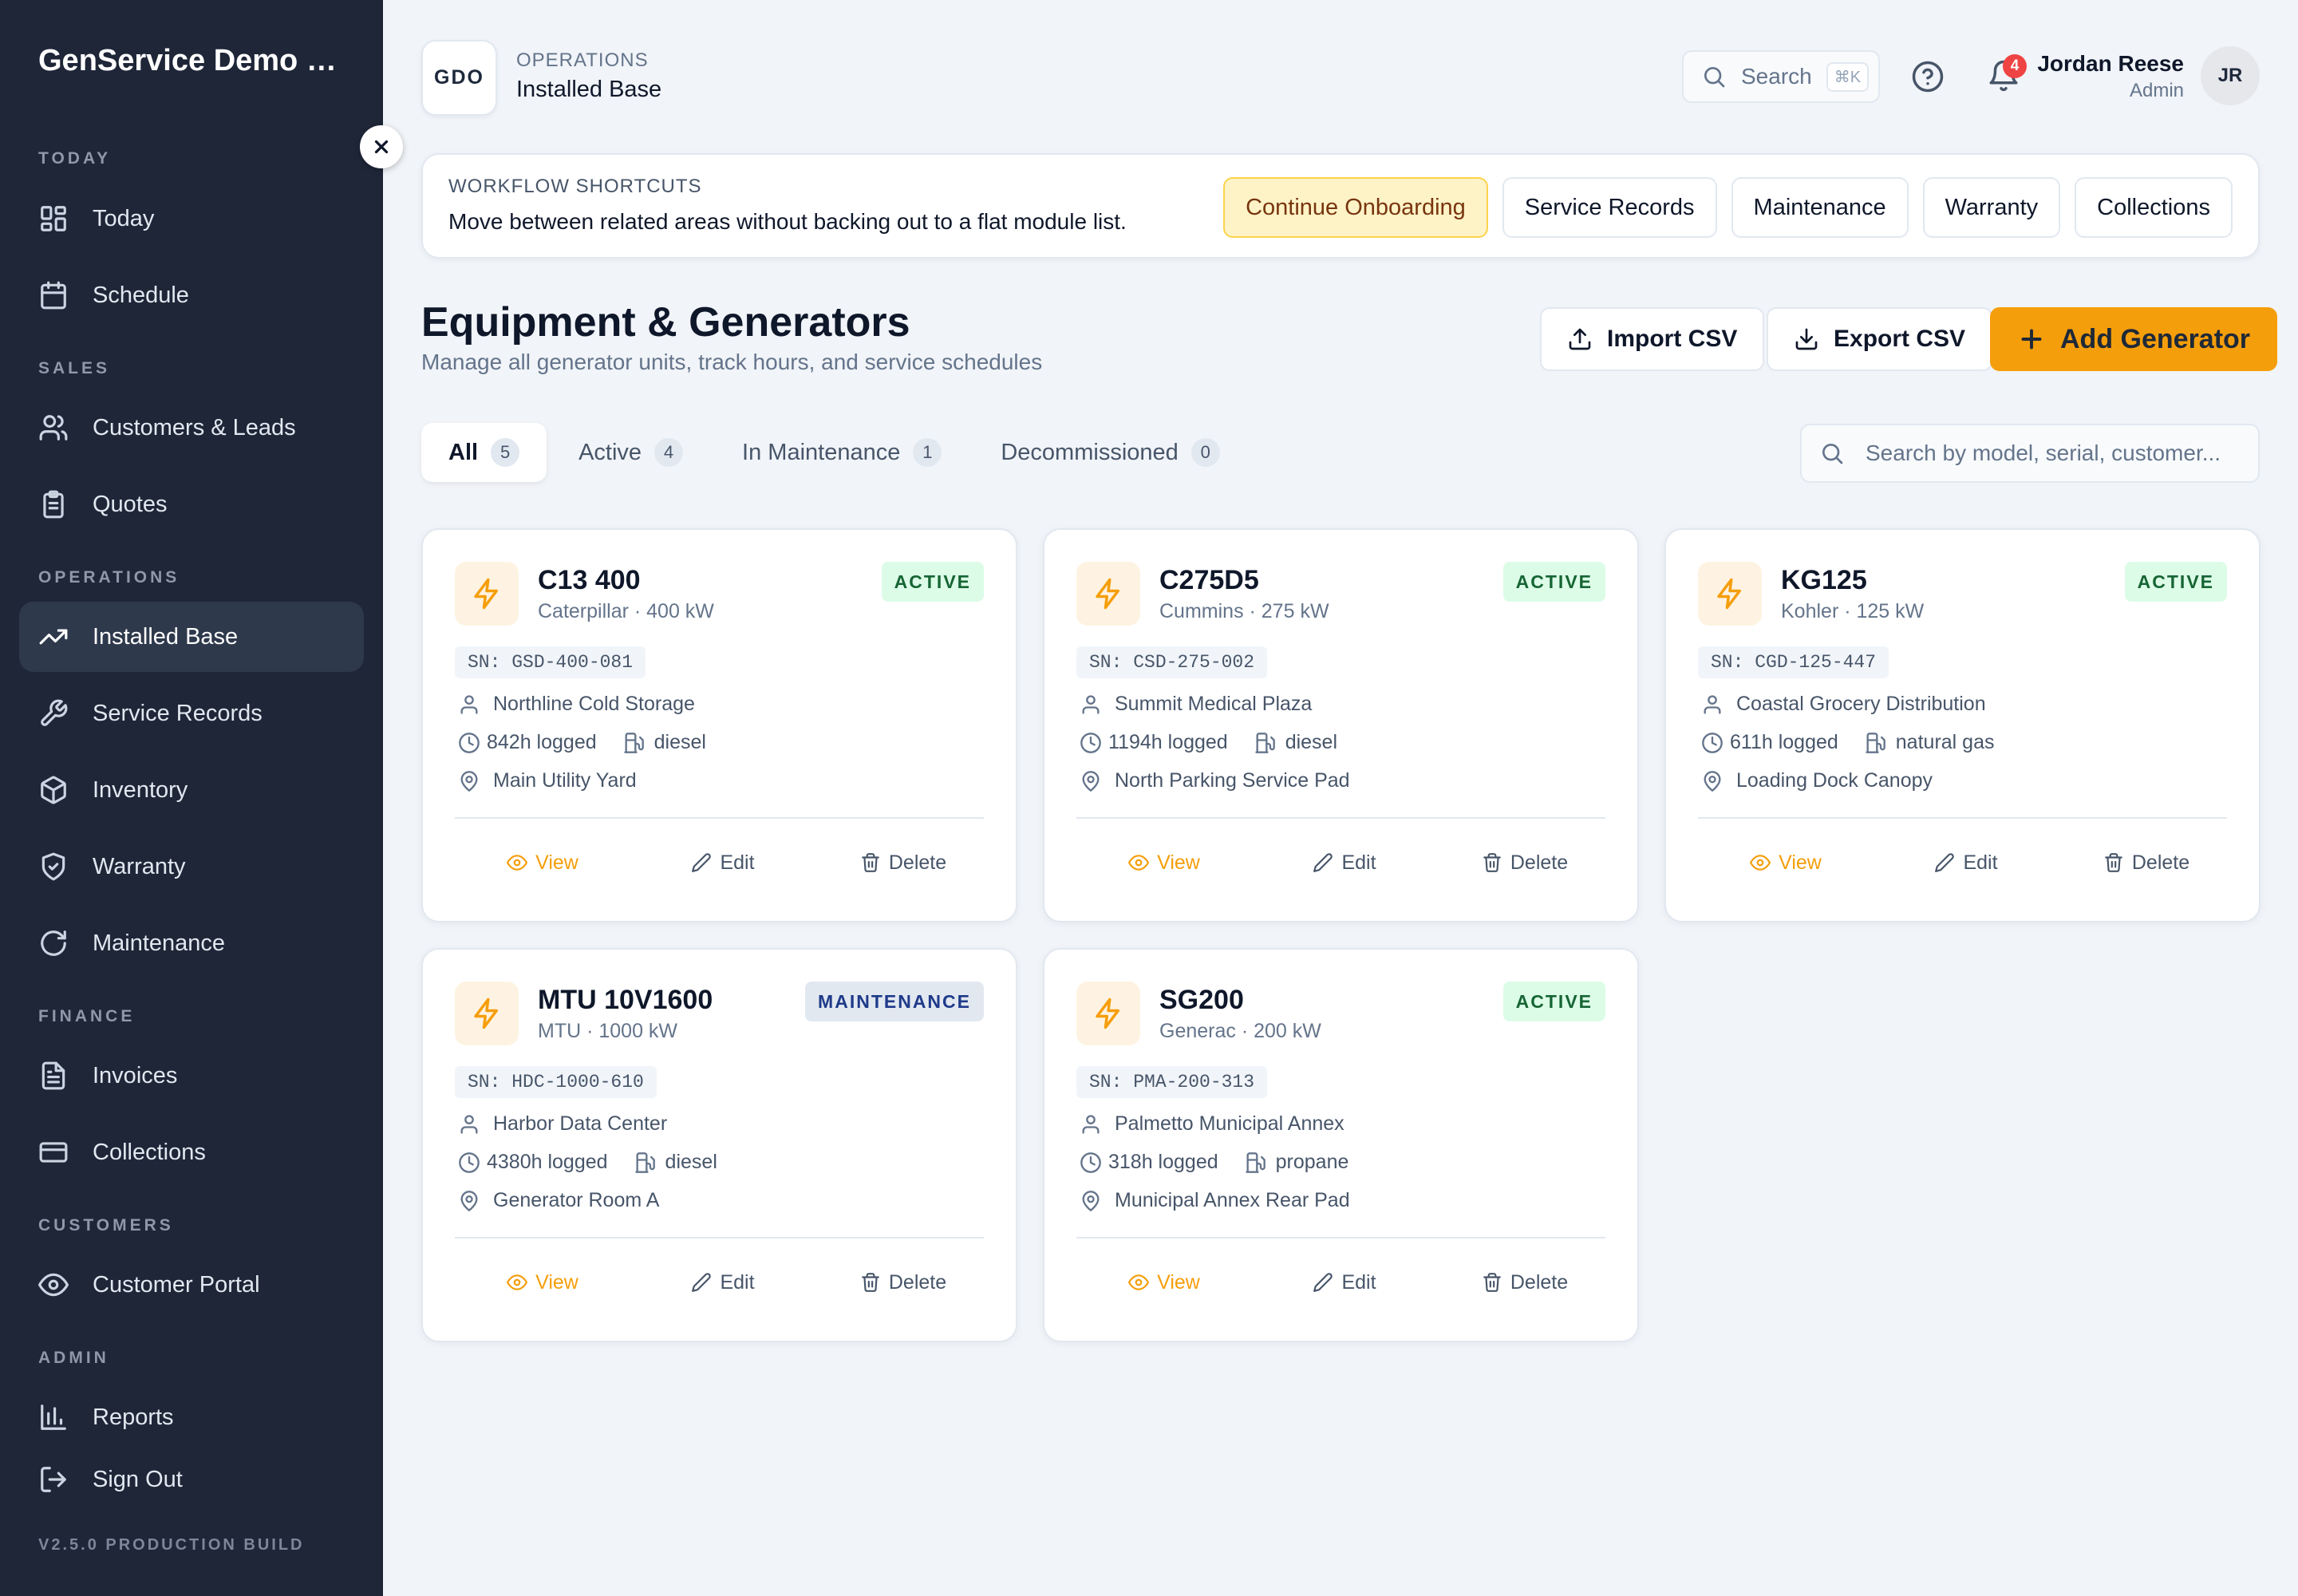 This screenshot has width=2298, height=1596. What do you see at coordinates (139, 866) in the screenshot?
I see `sidebar-item-label: Warranty` at bounding box center [139, 866].